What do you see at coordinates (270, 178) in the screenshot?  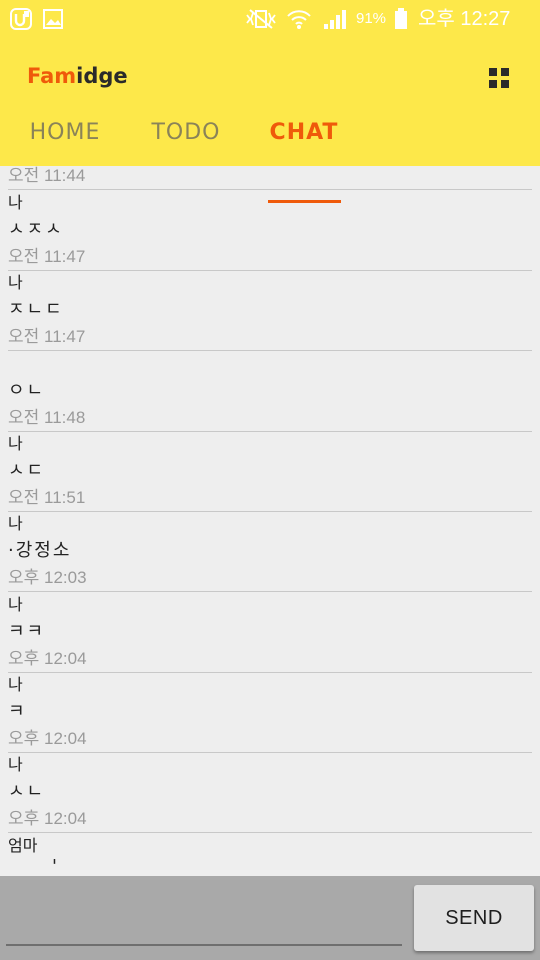 I see `list-item: 오전 11:44` at bounding box center [270, 178].